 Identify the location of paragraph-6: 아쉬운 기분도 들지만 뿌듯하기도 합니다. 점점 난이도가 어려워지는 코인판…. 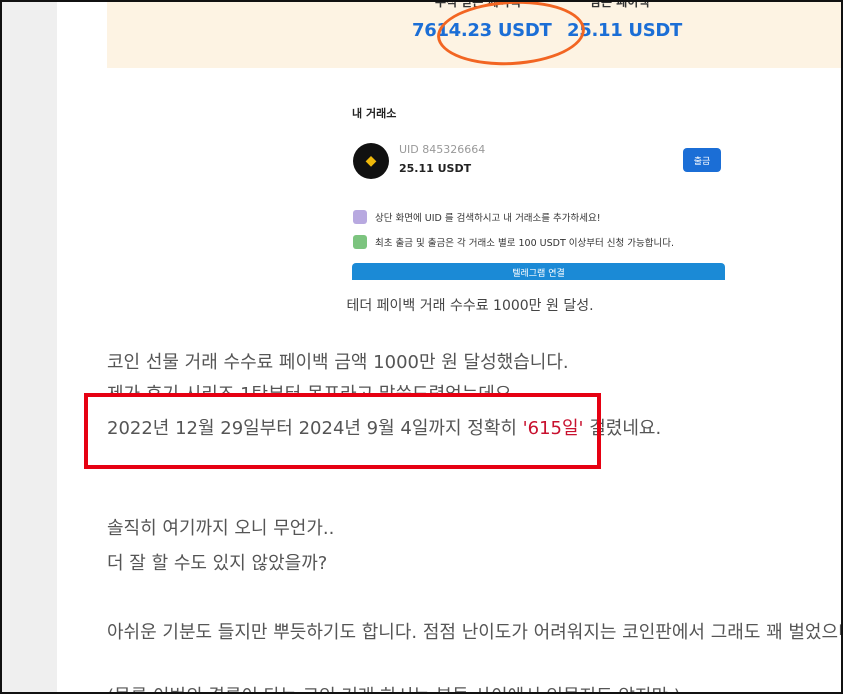
(475, 632).